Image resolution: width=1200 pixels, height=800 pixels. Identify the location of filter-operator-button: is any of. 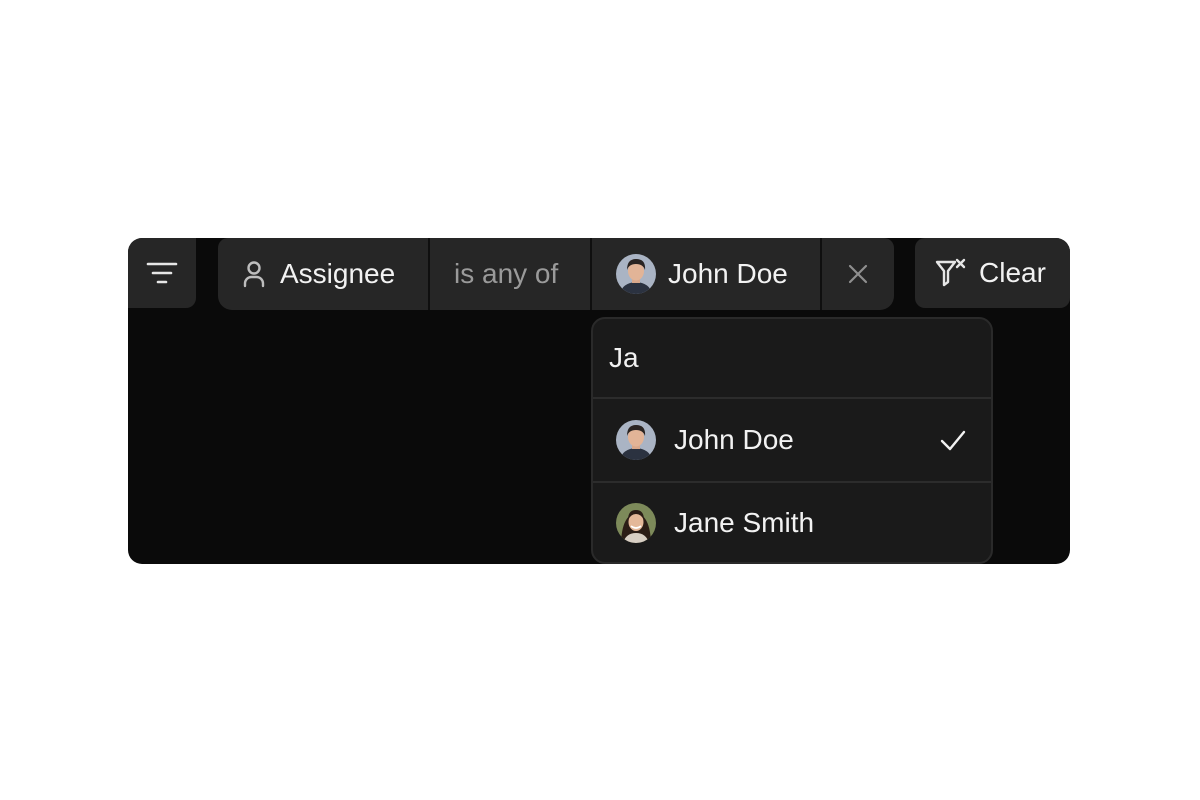
(511, 274).